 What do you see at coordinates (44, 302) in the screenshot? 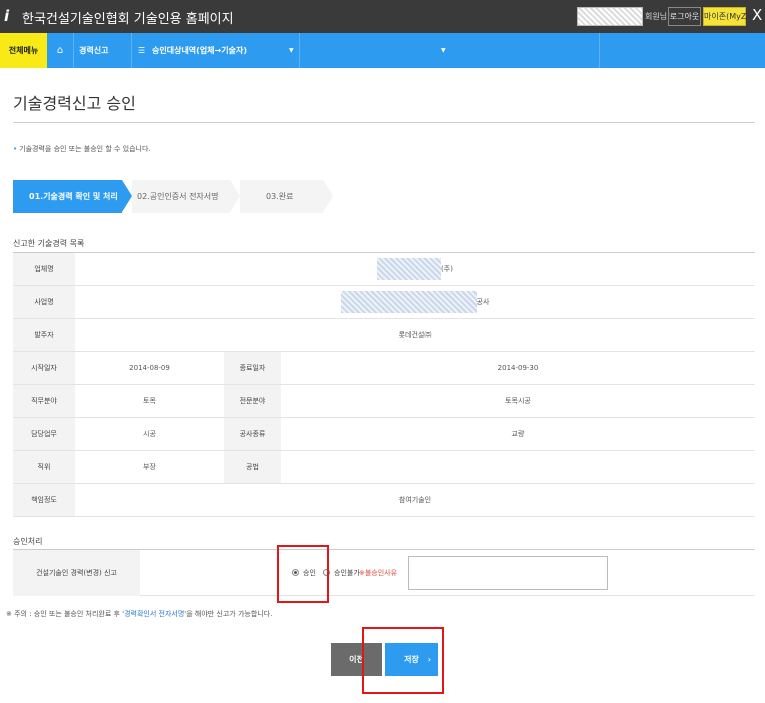
I see `project-label: 사업명` at bounding box center [44, 302].